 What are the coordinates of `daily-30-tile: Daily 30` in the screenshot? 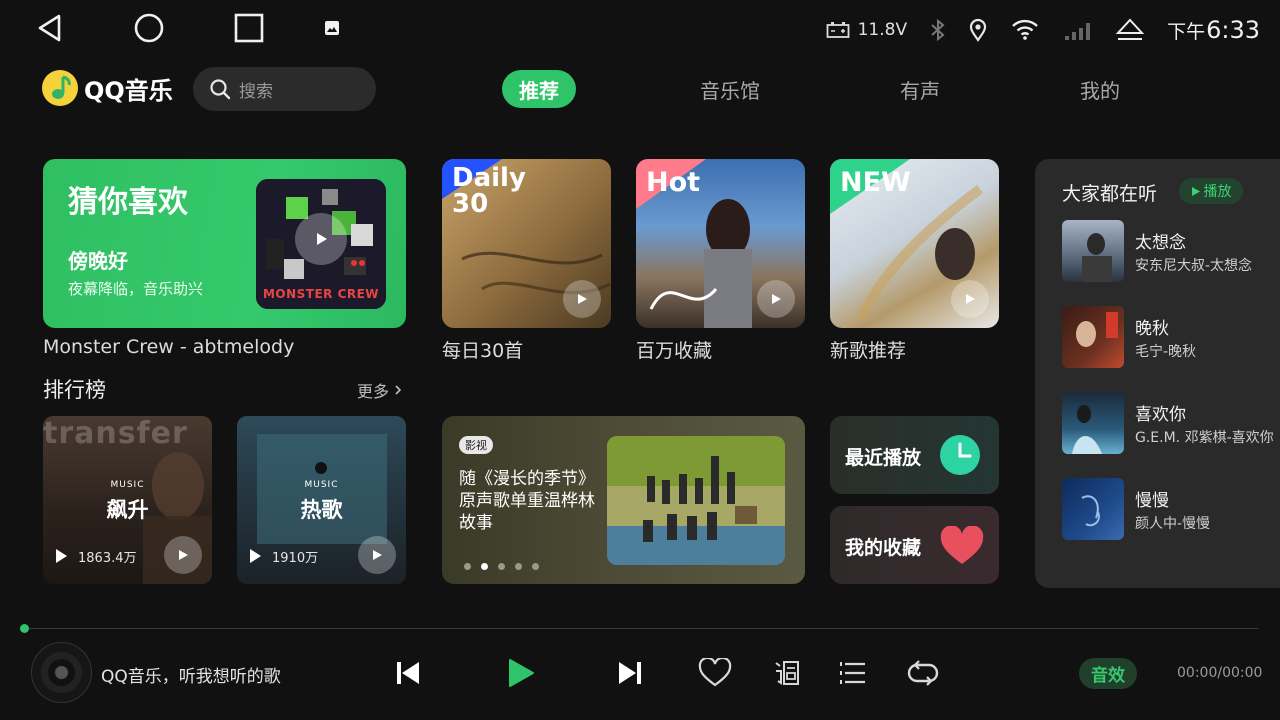 It's located at (526, 243).